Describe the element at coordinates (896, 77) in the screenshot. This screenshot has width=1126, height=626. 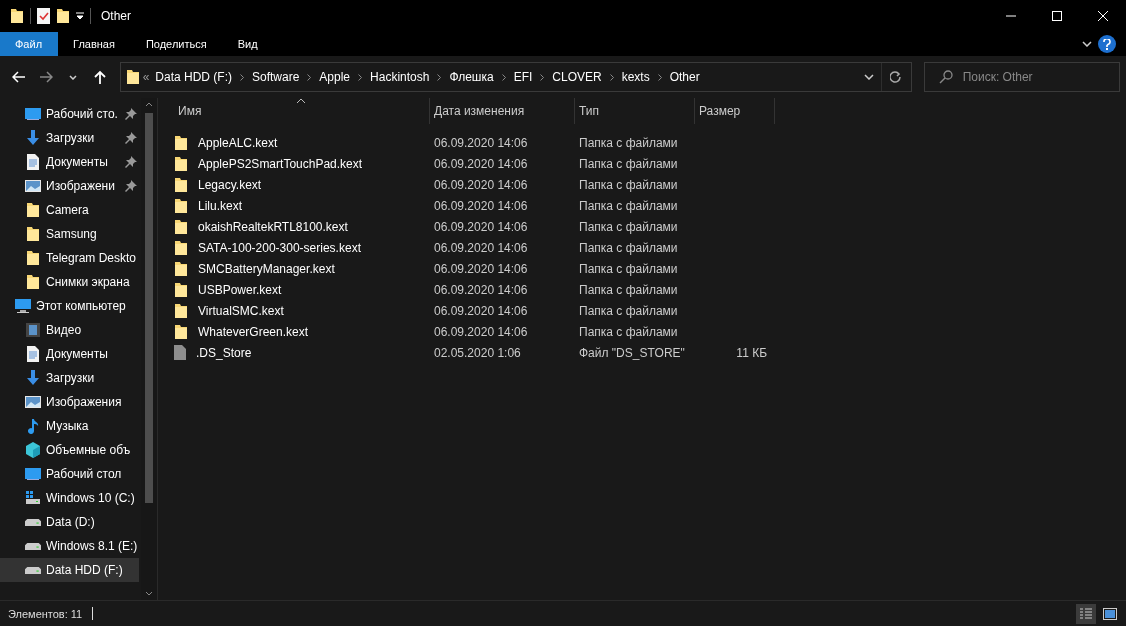
I see `refresh-icon` at that location.